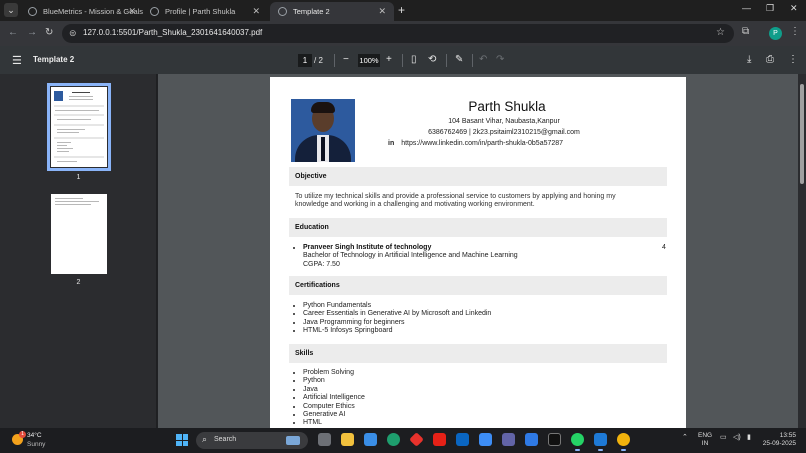 This screenshot has width=806, height=453. What do you see at coordinates (705, 435) in the screenshot?
I see `language-code: ENG` at bounding box center [705, 435].